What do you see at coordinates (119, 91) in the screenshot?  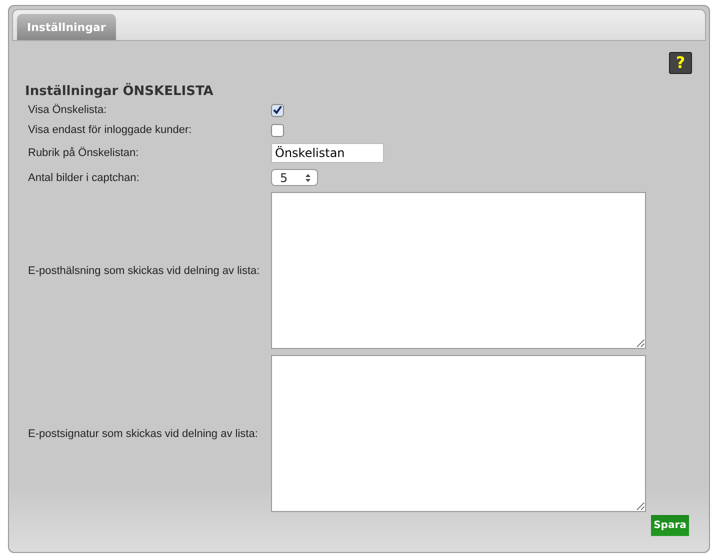 I see `section-heading: Inställningar ÖNSKELISTA` at bounding box center [119, 91].